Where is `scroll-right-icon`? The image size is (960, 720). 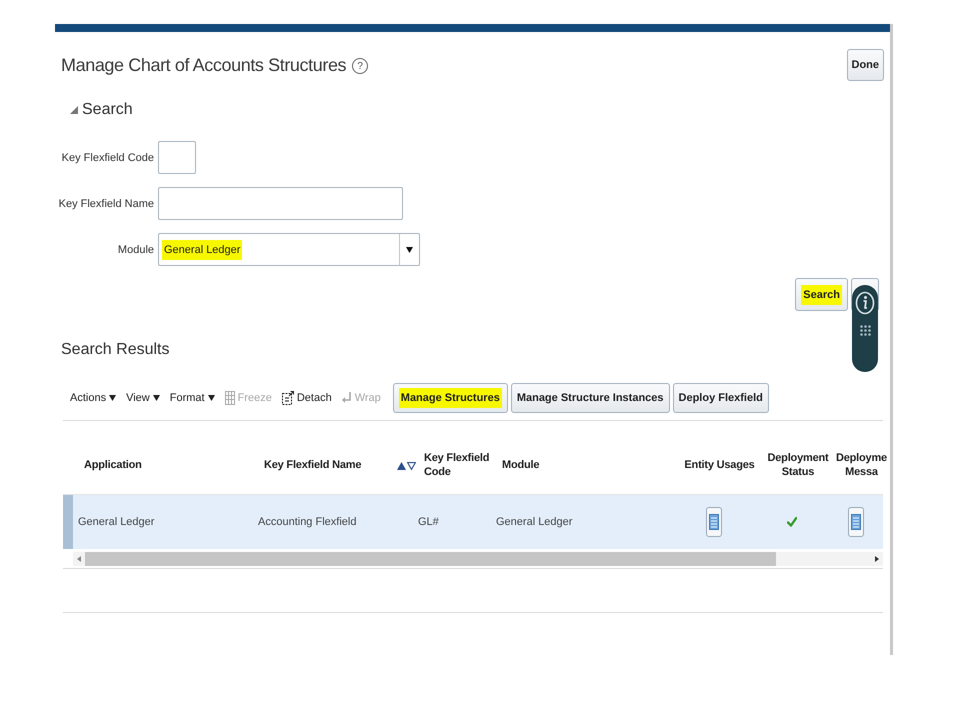 scroll-right-icon is located at coordinates (877, 559).